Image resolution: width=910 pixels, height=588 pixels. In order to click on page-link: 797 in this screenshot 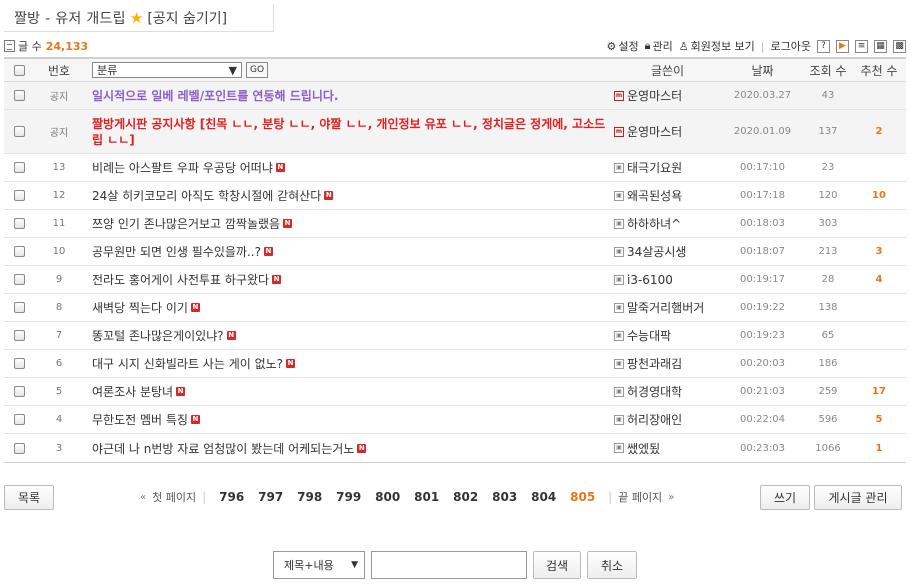, I will do `click(270, 497)`.